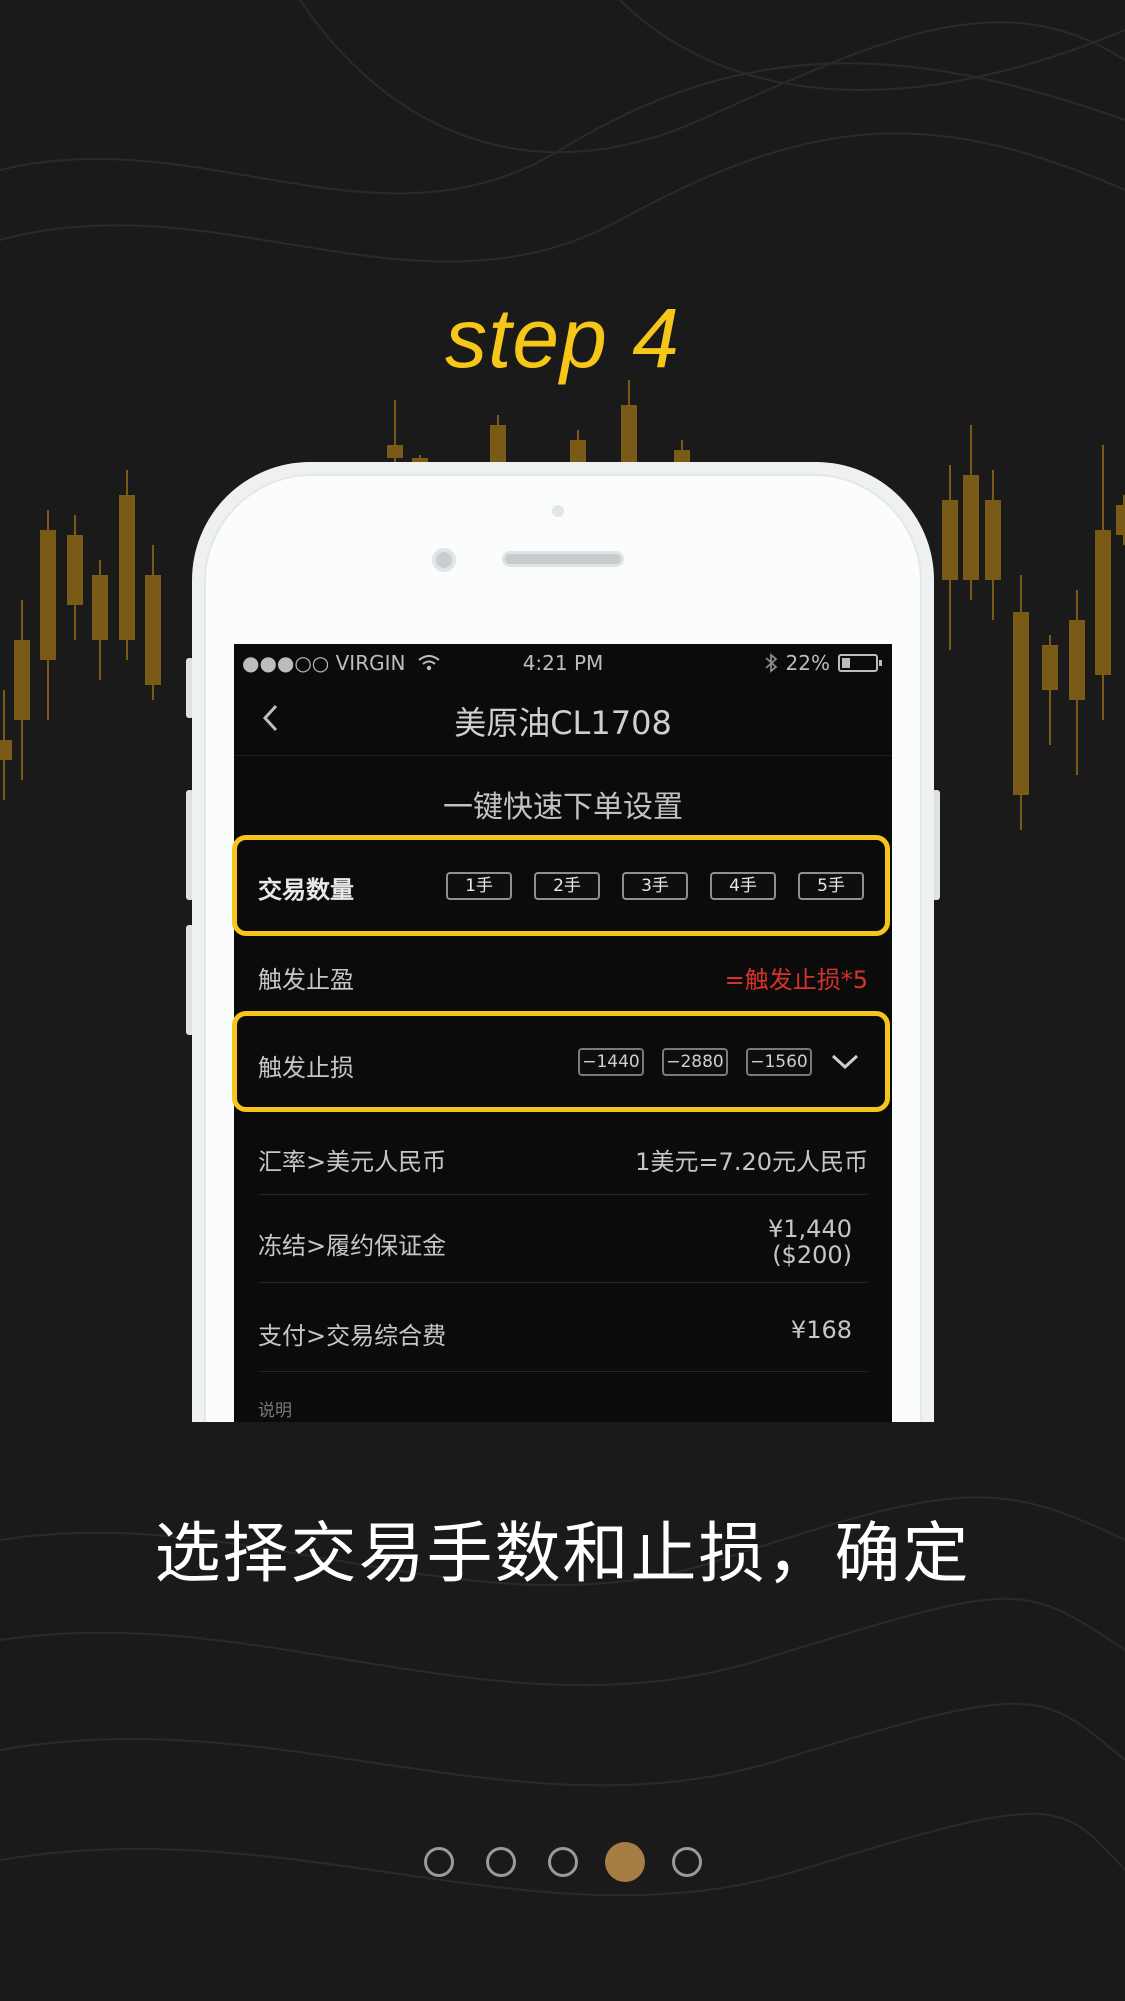 The width and height of the screenshot is (1125, 2001). I want to click on fee-label: 支付>交易综合费, so click(352, 1336).